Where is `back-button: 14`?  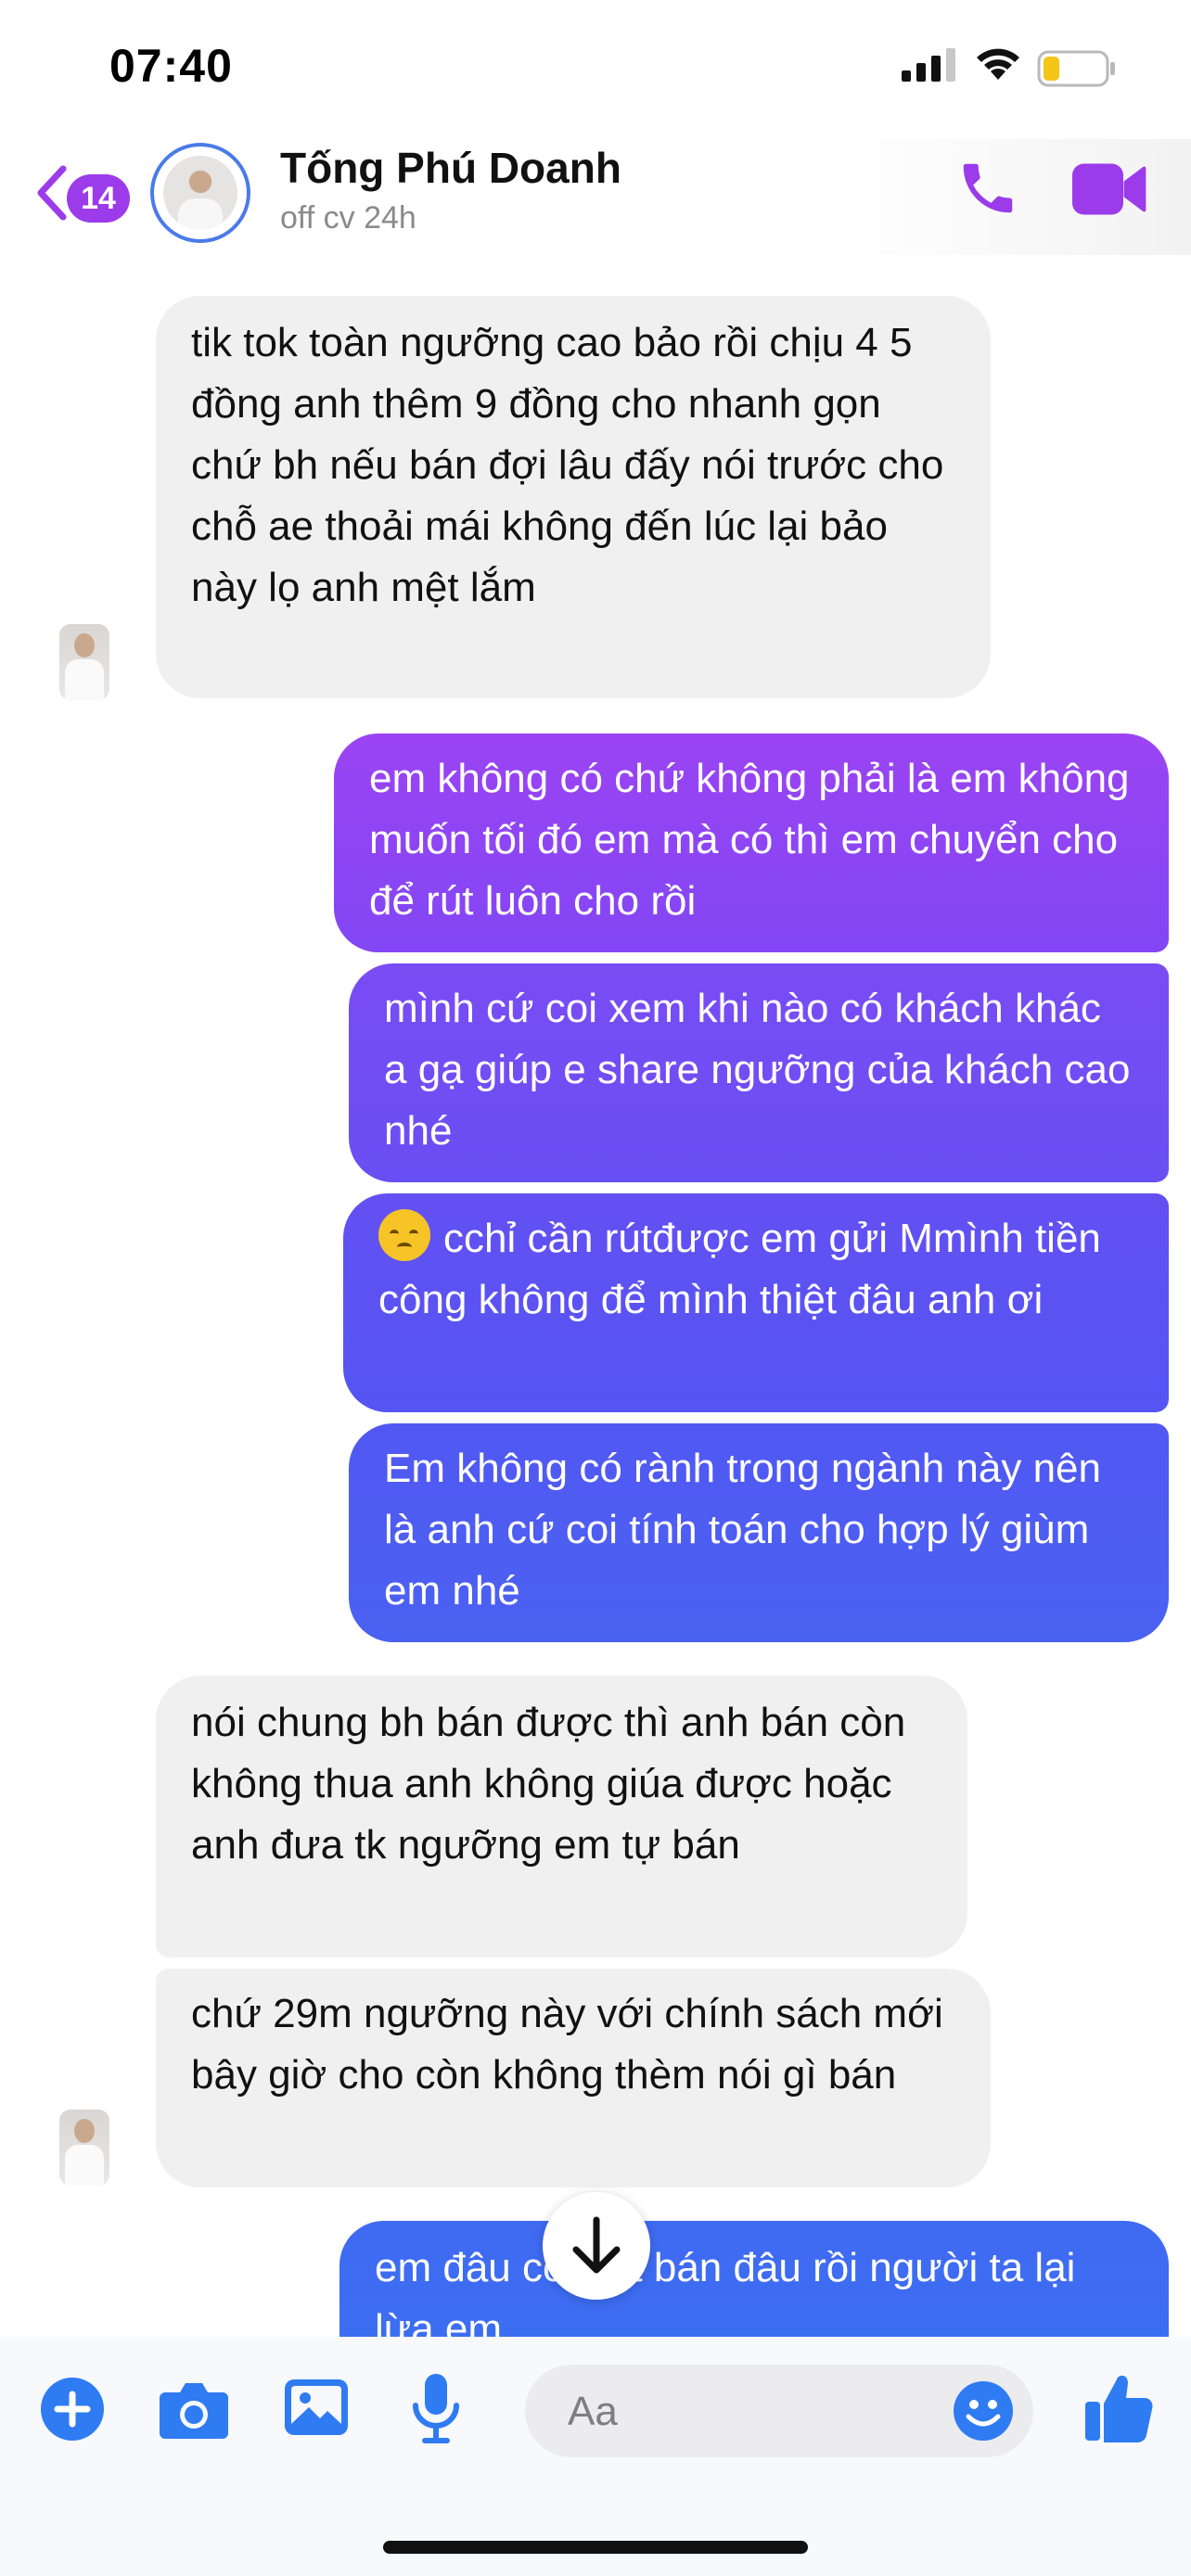
back-button: 14 is located at coordinates (86, 191).